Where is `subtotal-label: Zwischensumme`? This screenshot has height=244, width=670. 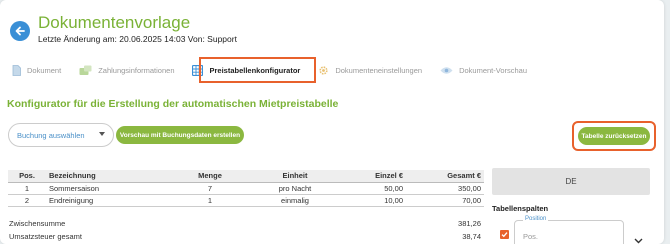
subtotal-label: Zwischensumme is located at coordinates (37, 223).